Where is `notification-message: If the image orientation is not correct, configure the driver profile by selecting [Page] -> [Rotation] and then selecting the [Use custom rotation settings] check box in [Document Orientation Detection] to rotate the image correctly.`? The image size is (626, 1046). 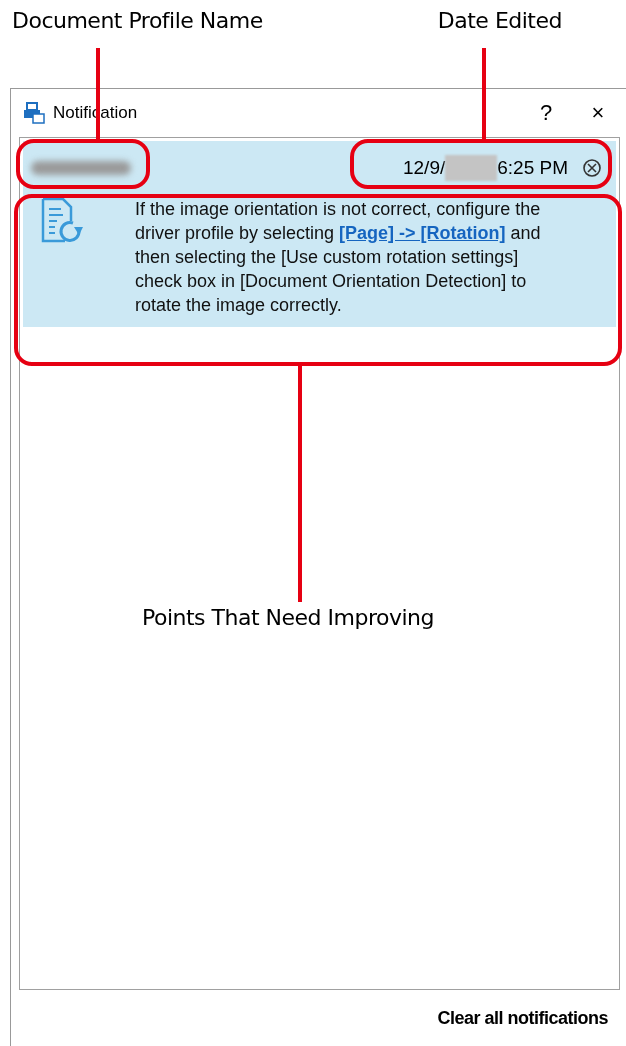 notification-message: If the image orientation is not correct, configure the driver profile by selecting [Page] -> [Rotation] and then selecting the [Use custom rotation settings] check box in [Document Orientation Detection] to rotate the image correctly. is located at coordinates (338, 257).